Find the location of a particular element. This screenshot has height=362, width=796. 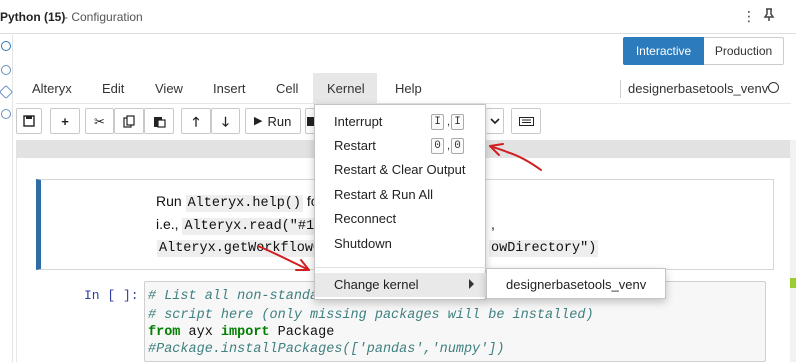

input-prompt: In [ ]: is located at coordinates (111, 295).